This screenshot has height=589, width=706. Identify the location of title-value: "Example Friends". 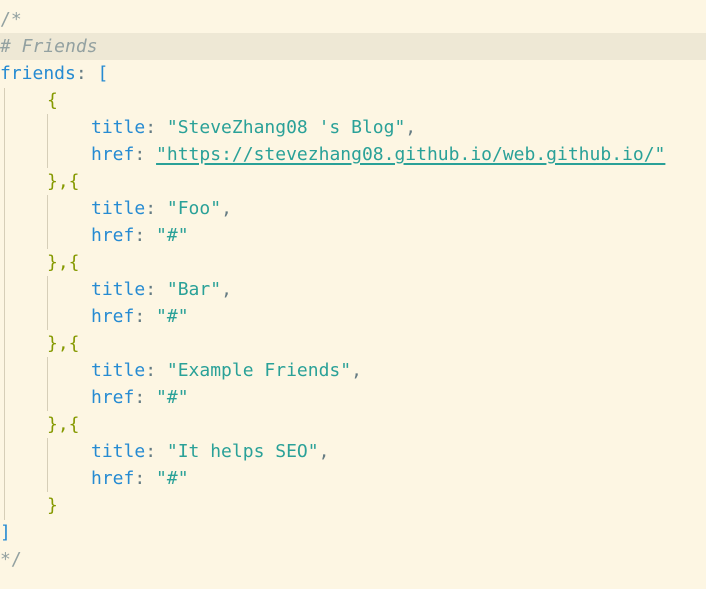
(259, 370).